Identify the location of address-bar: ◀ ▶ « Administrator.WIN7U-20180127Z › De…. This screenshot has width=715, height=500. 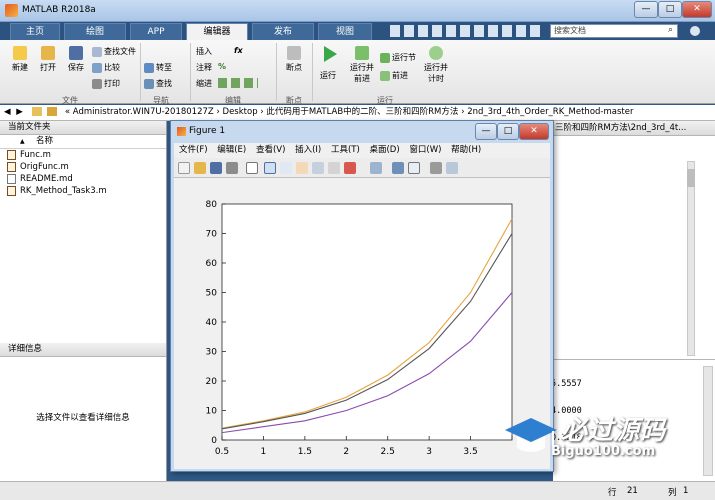
(357, 113).